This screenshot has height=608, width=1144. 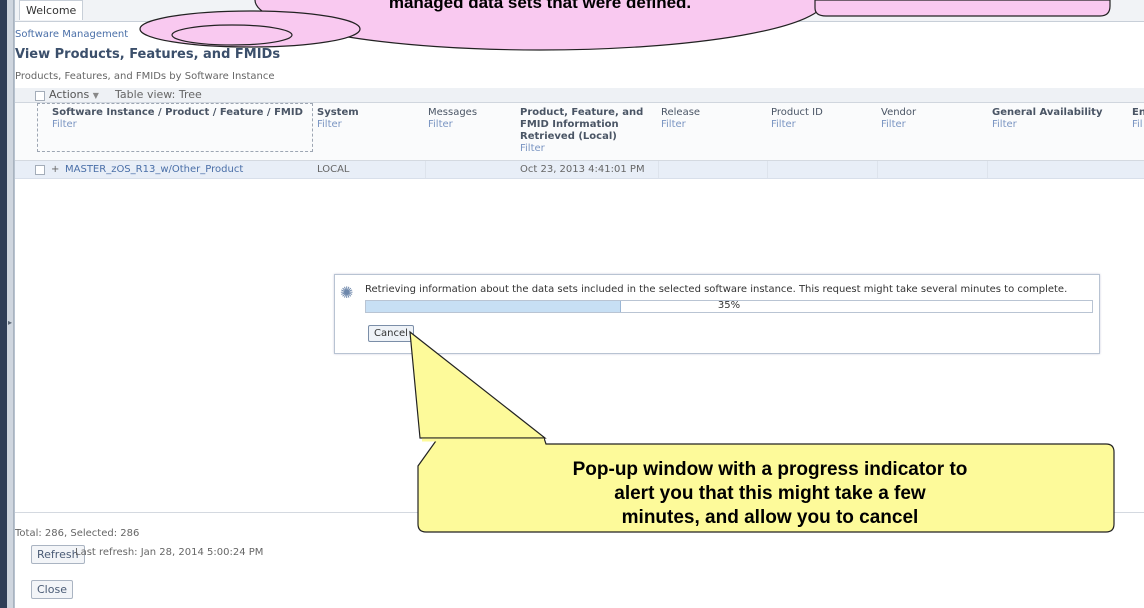 I want to click on left-nav-bar, so click(x=3, y=304).